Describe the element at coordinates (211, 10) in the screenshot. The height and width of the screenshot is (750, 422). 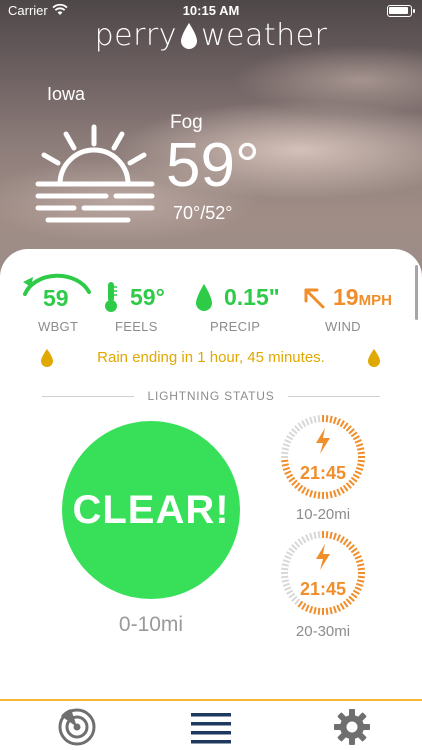
I see `status-time: 10:15 AM` at that location.